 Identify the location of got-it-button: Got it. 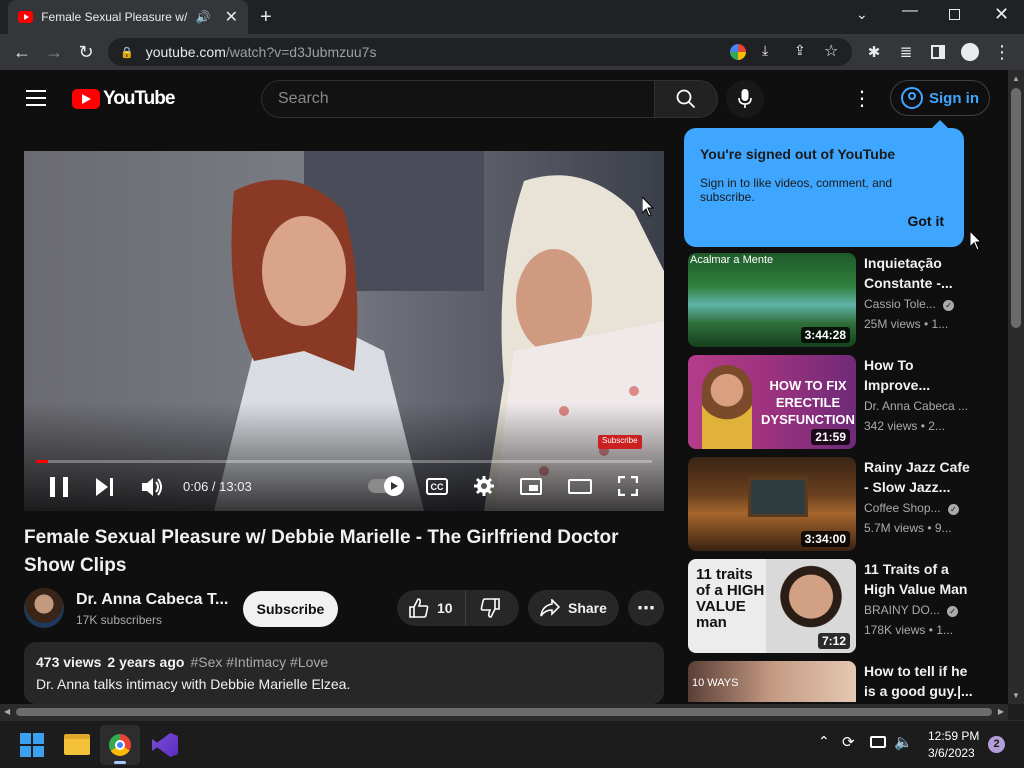
(925, 221).